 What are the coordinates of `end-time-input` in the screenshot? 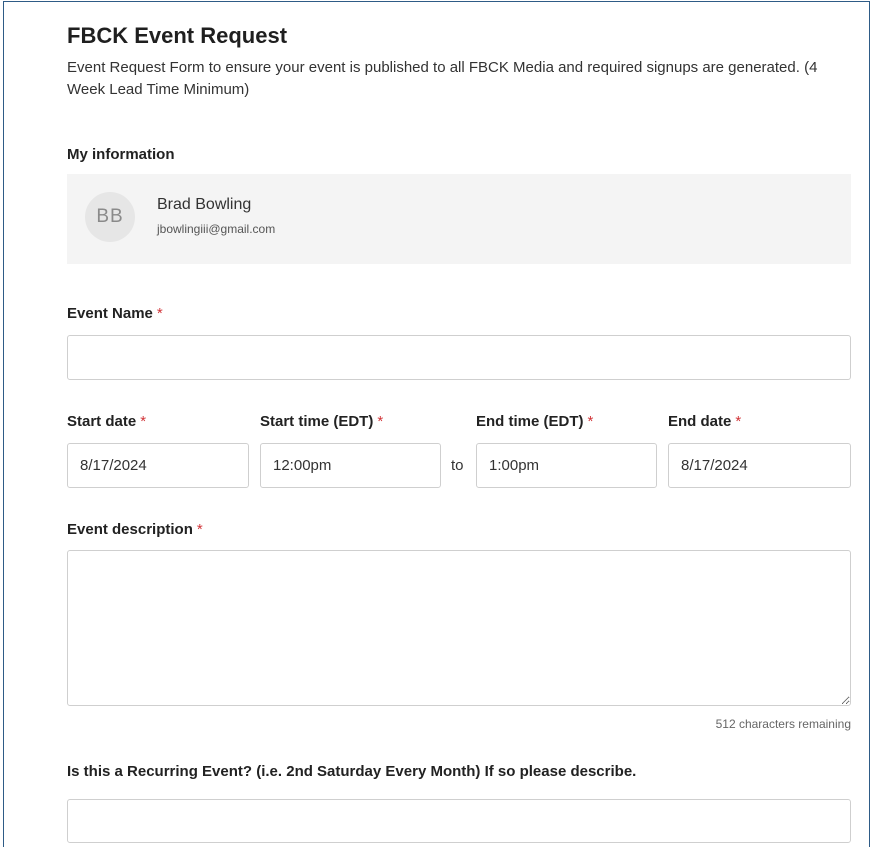 It's located at (566, 465).